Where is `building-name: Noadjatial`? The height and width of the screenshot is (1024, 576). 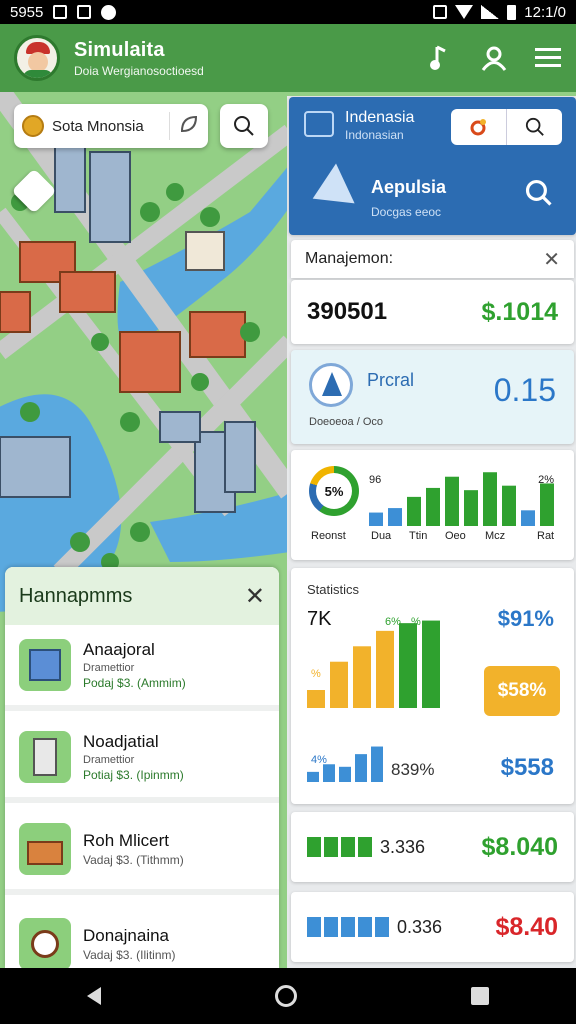 building-name: Noadjatial is located at coordinates (121, 741).